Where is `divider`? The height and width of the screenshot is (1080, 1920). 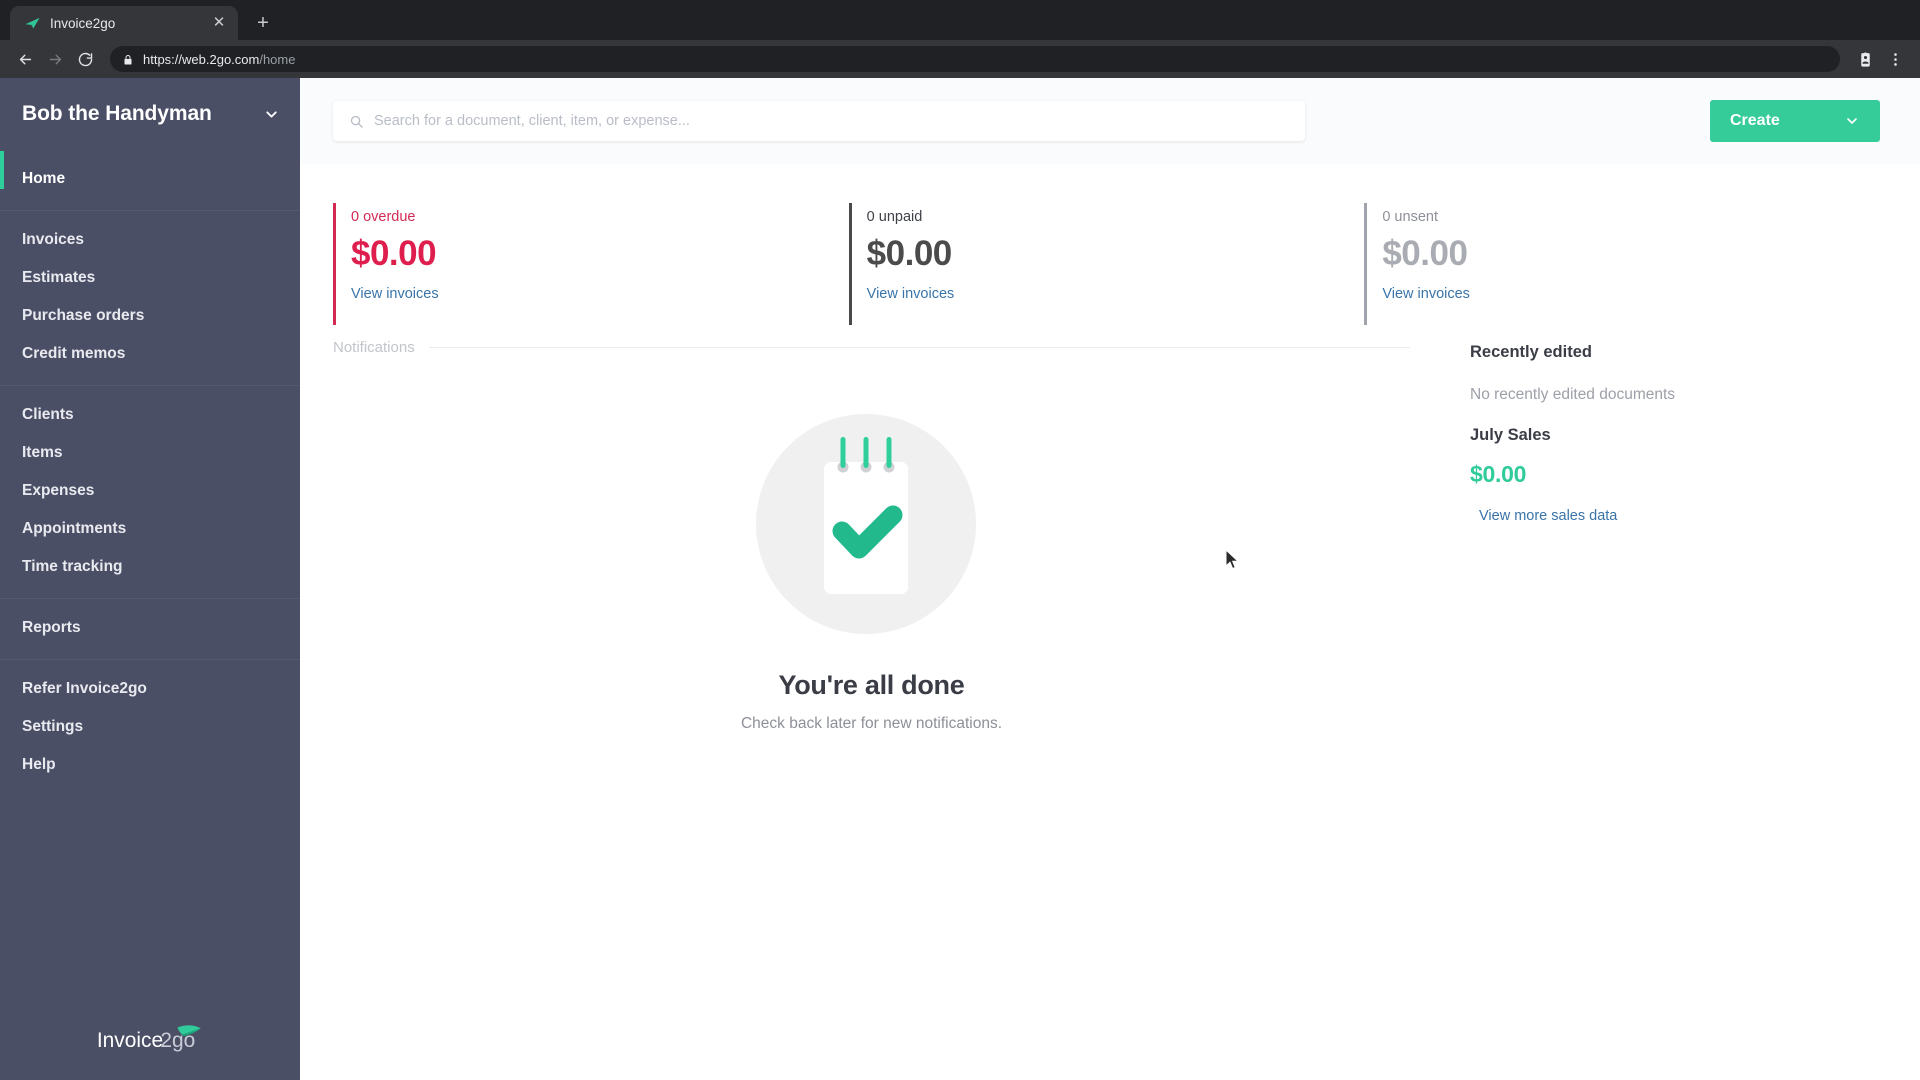 divider is located at coordinates (919, 347).